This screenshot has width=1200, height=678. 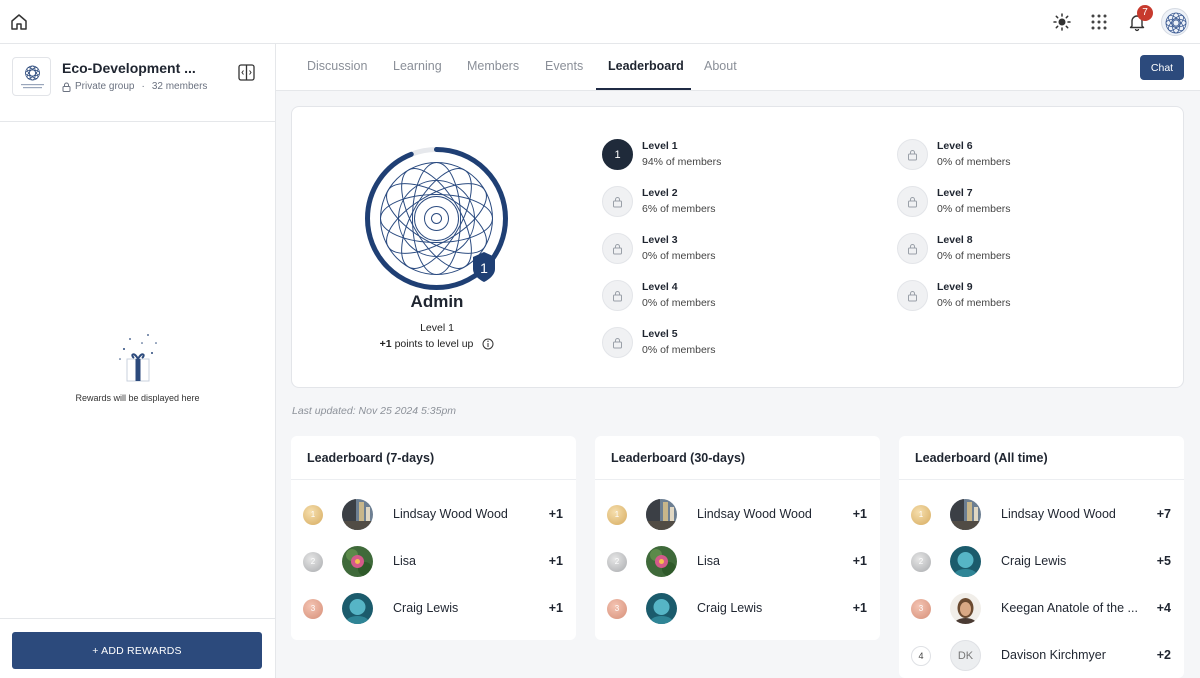 I want to click on tab-learning: Learning, so click(x=417, y=66).